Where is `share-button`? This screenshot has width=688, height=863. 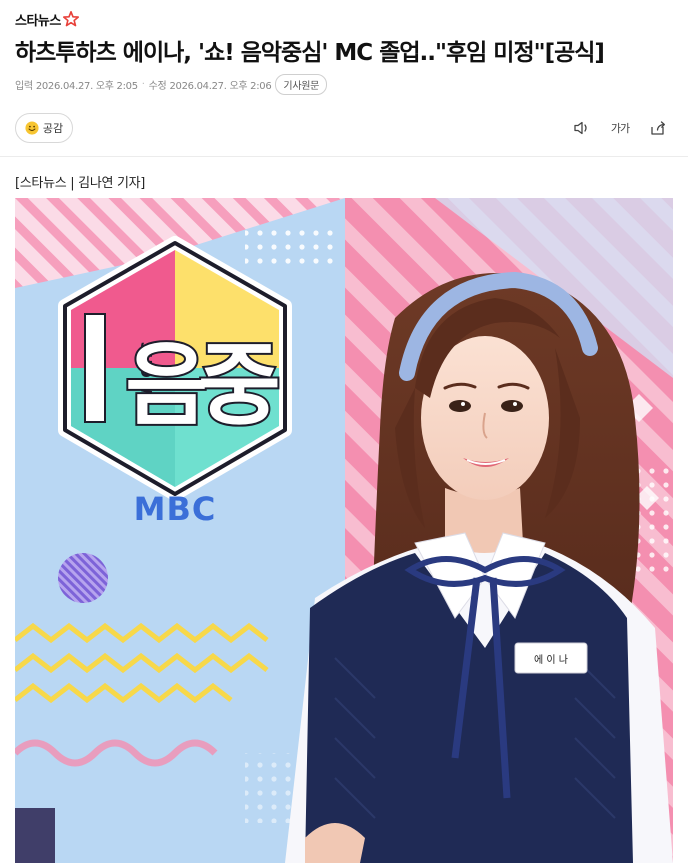 share-button is located at coordinates (658, 128).